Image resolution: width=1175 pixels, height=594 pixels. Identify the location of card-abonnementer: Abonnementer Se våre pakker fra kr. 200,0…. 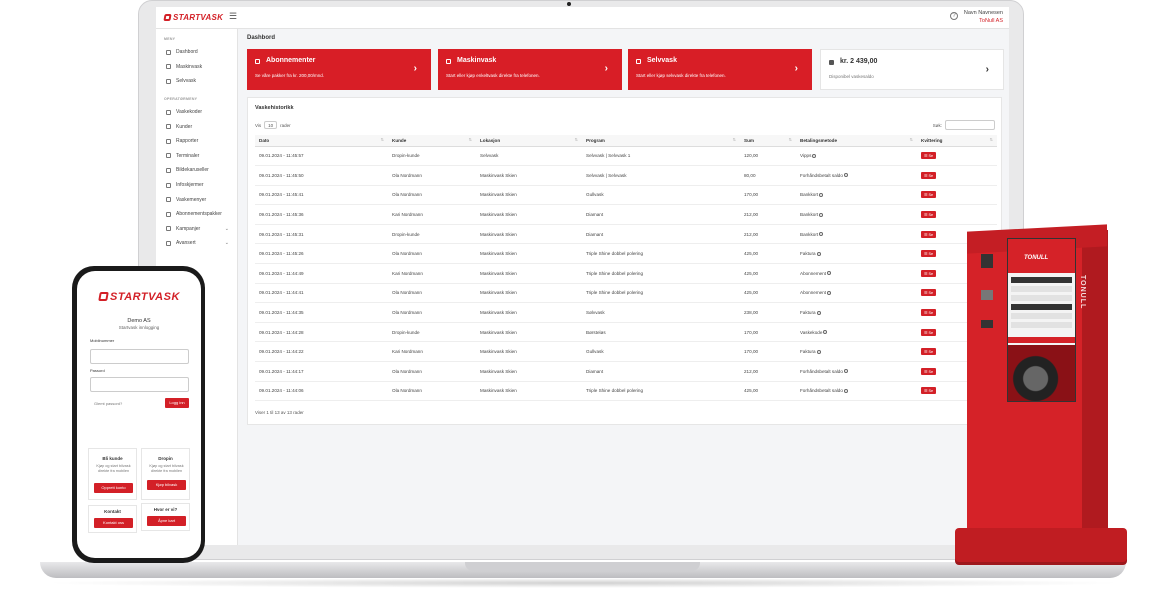
(339, 69).